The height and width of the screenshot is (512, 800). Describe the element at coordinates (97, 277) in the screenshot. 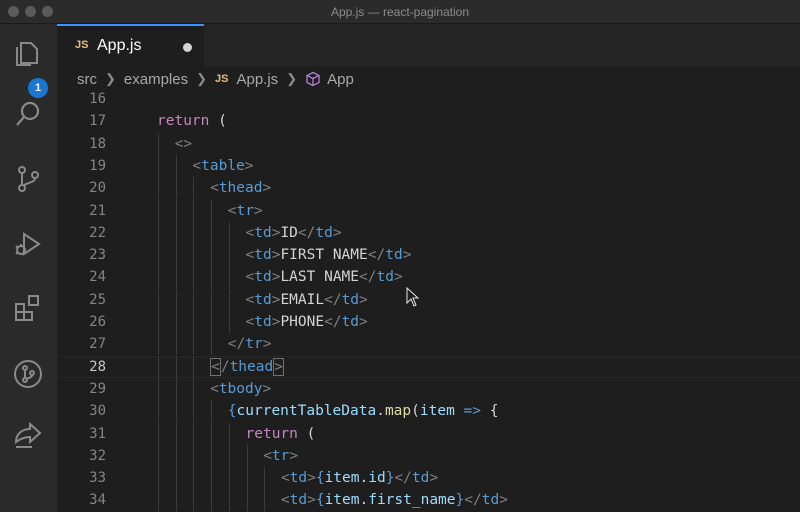

I see `line-number: 24` at that location.